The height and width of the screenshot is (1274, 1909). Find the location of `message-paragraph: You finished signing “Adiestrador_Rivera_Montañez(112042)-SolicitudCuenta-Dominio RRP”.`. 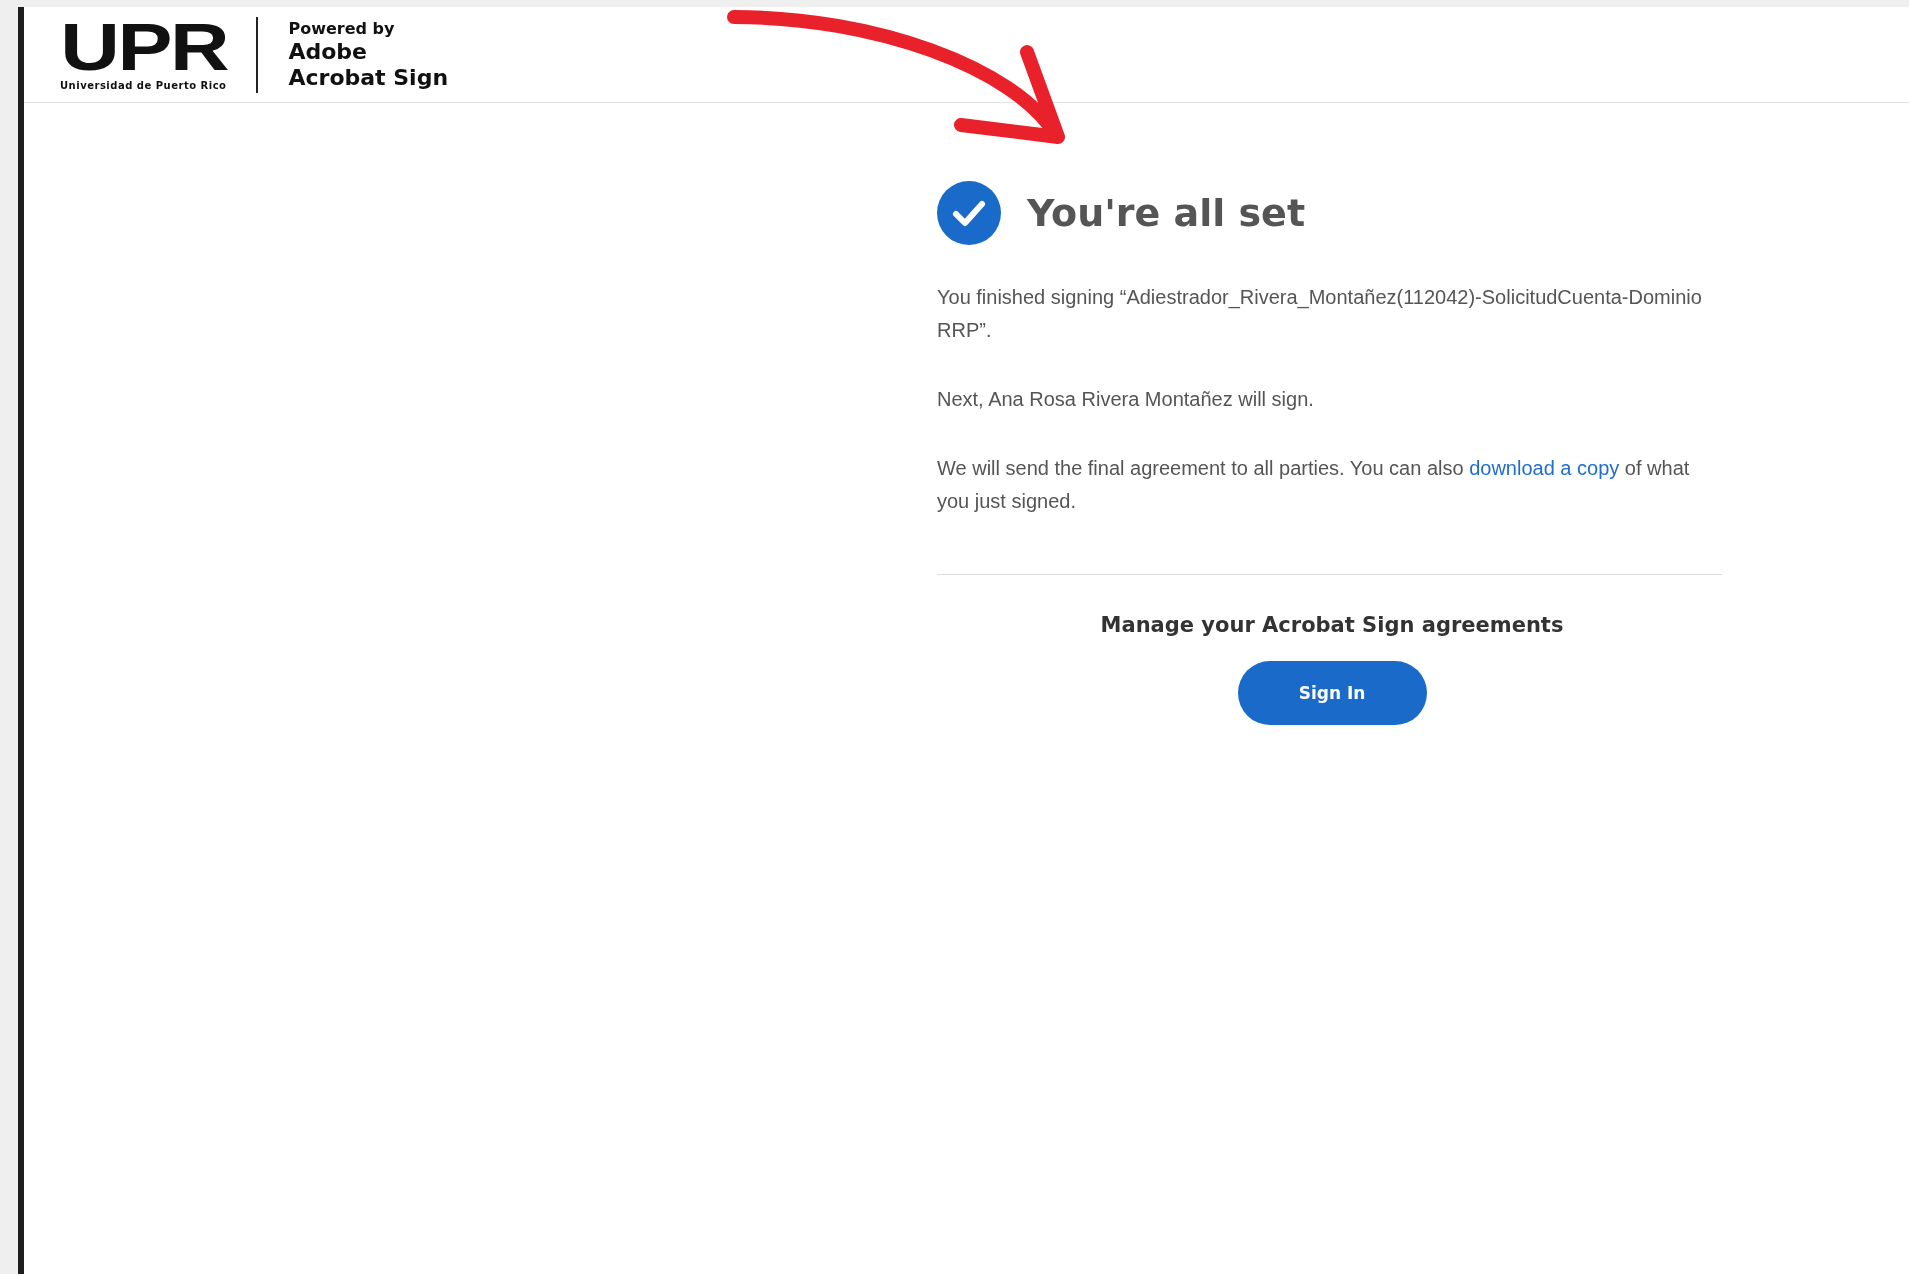

message-paragraph: You finished signing “Adiestrador_Rivera_Montañez(112042)-SolicitudCuenta-Dominio RRP”. is located at coordinates (1320, 314).